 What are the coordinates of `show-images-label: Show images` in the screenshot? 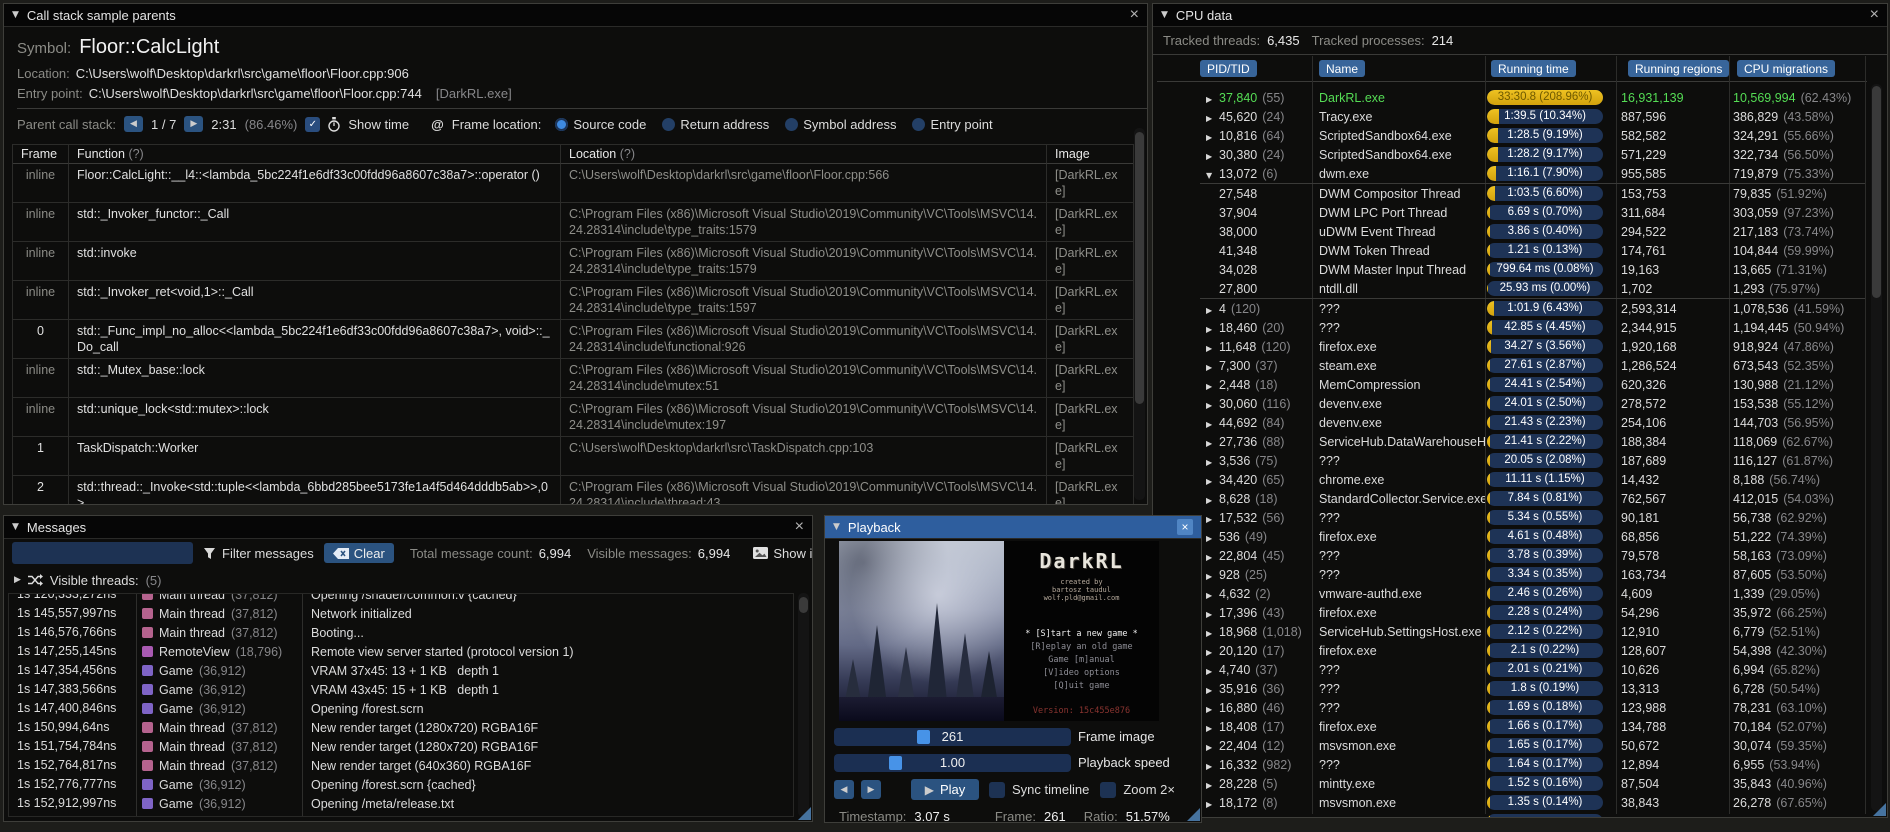 It's located at (792, 553).